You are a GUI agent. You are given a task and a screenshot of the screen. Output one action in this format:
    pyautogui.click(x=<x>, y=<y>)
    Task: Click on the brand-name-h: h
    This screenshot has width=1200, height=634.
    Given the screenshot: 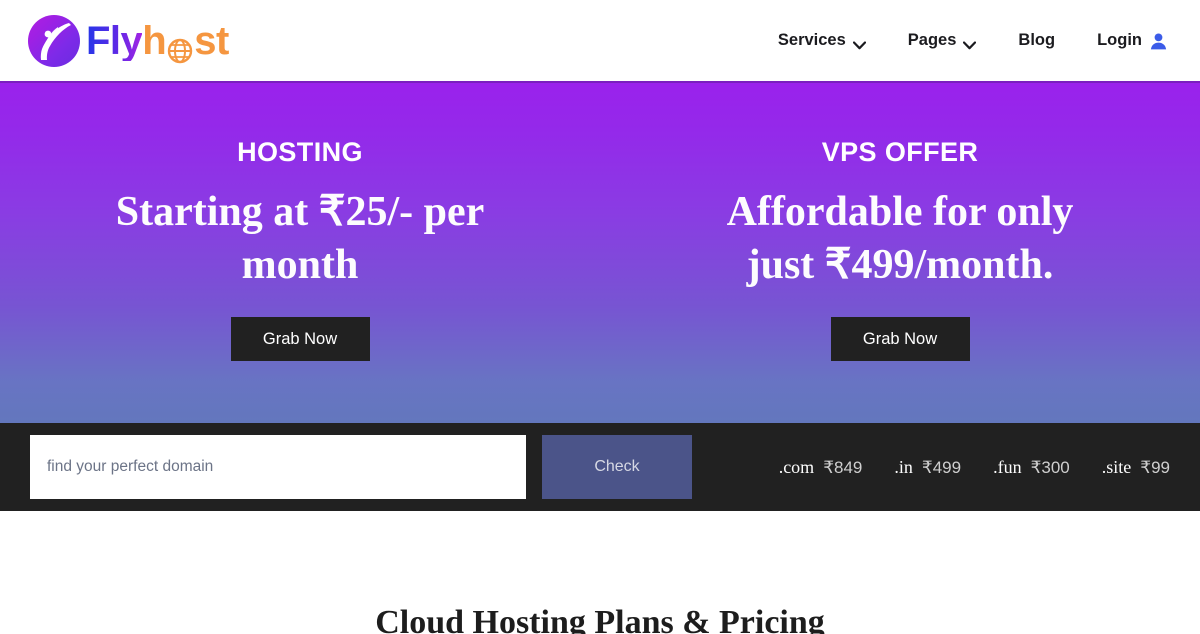 What is the action you would take?
    pyautogui.click(x=154, y=40)
    